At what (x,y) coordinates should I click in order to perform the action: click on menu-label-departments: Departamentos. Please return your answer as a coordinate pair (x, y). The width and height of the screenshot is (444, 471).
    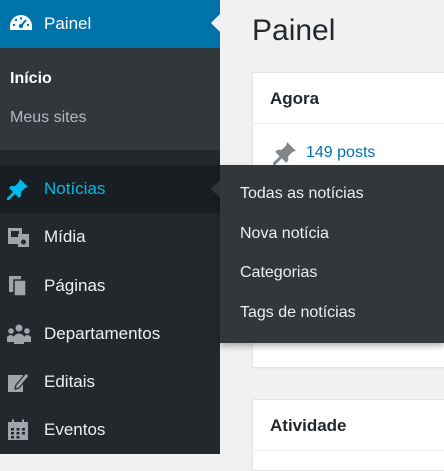
    Looking at the image, I should click on (102, 333).